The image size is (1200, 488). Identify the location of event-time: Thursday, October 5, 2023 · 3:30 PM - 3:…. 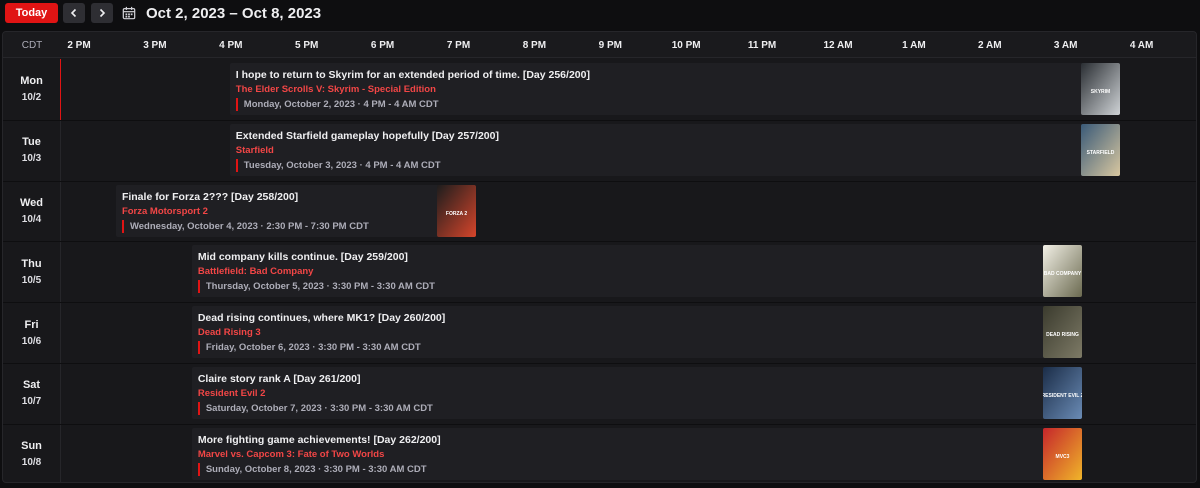
(316, 287).